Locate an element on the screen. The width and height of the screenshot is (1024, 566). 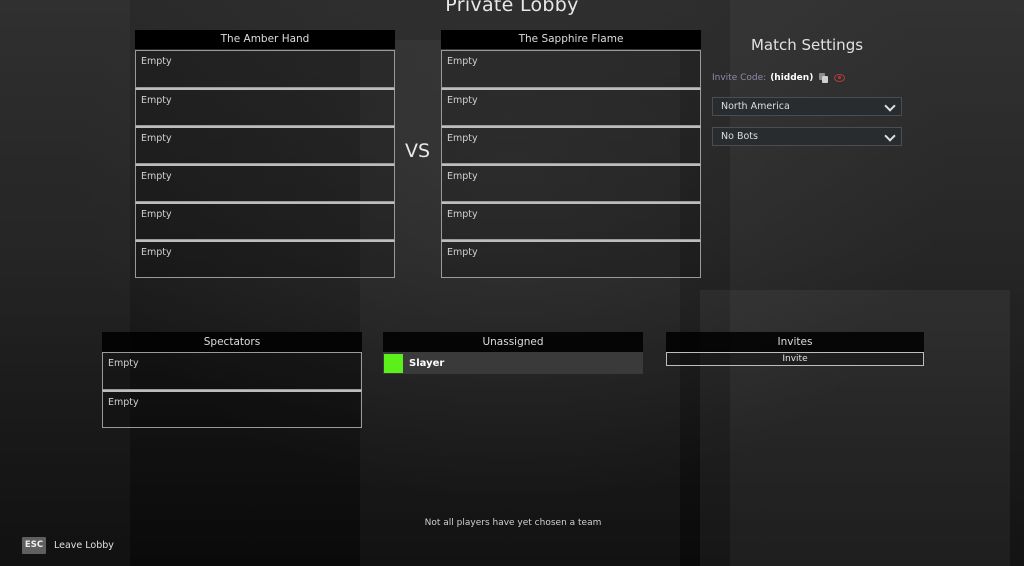
region-dropdown: North America is located at coordinates (807, 106).